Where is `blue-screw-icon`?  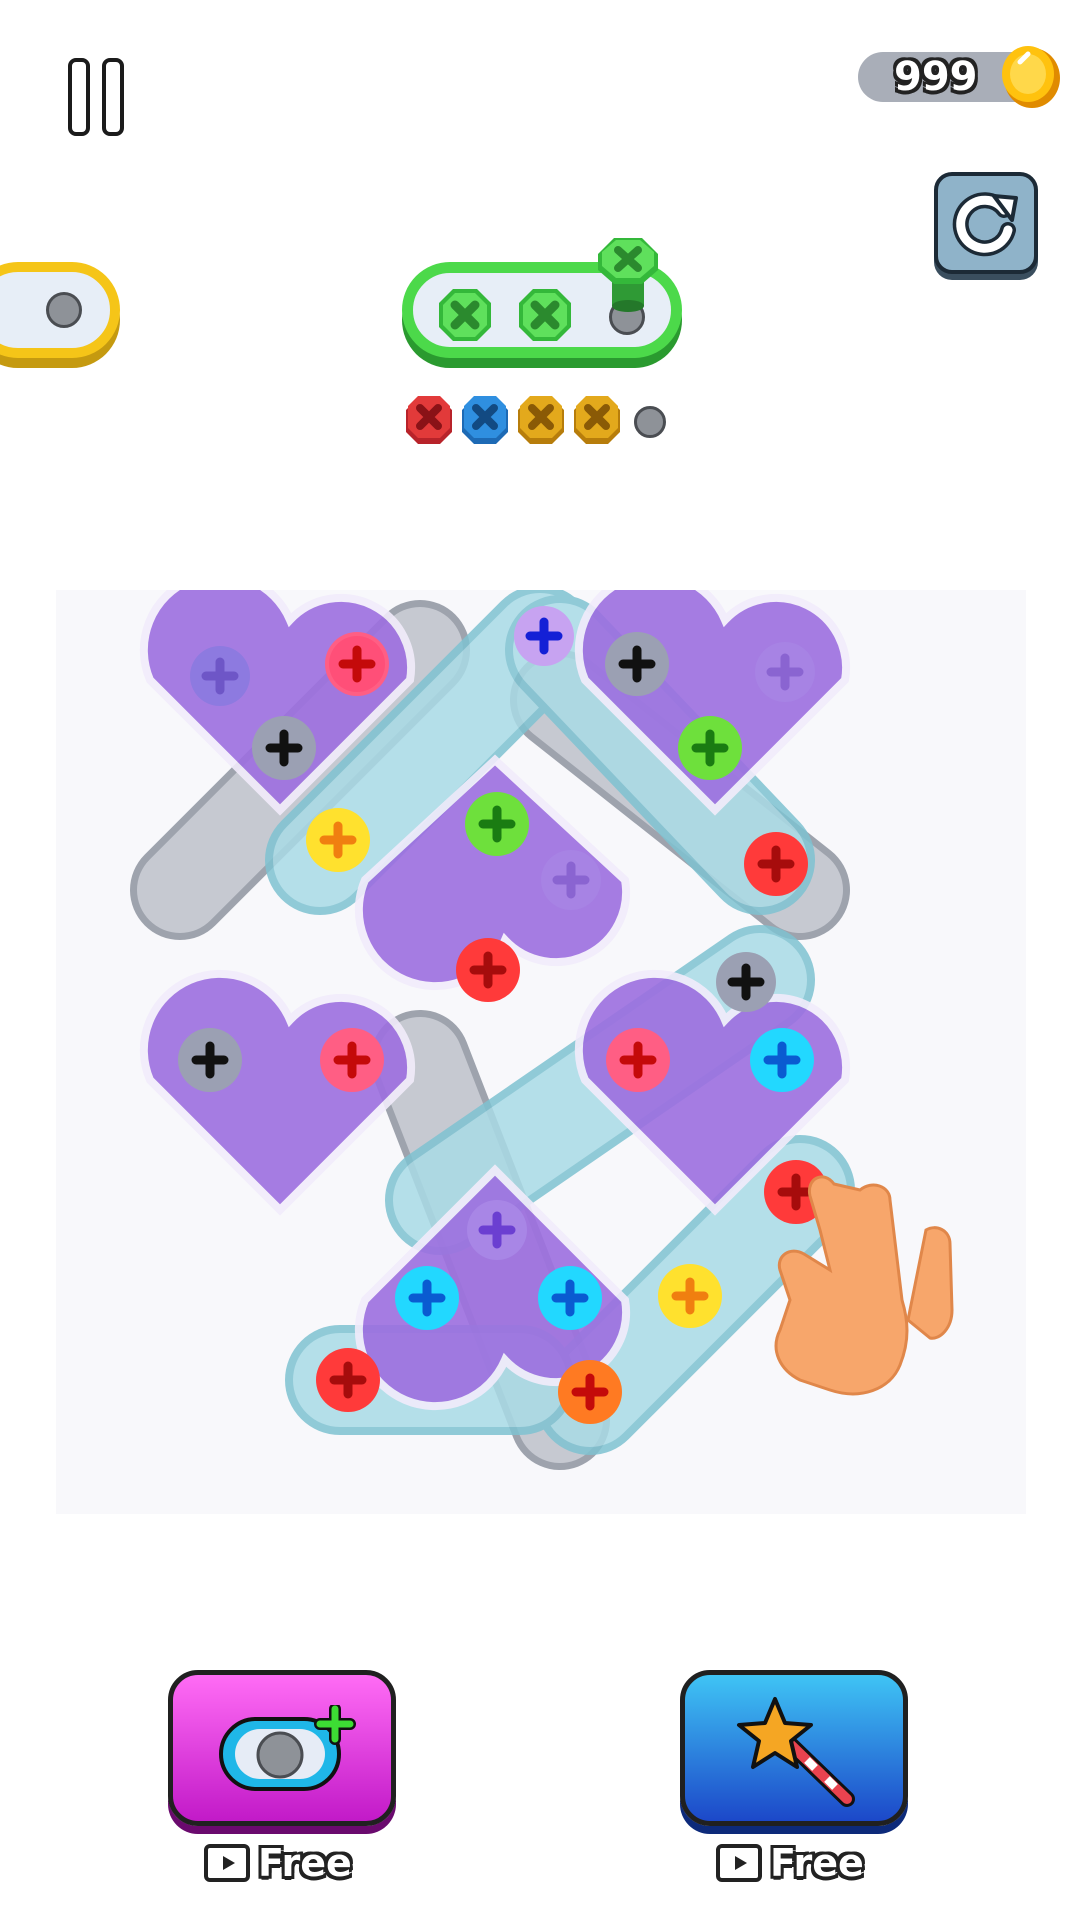
blue-screw-icon is located at coordinates (485, 420).